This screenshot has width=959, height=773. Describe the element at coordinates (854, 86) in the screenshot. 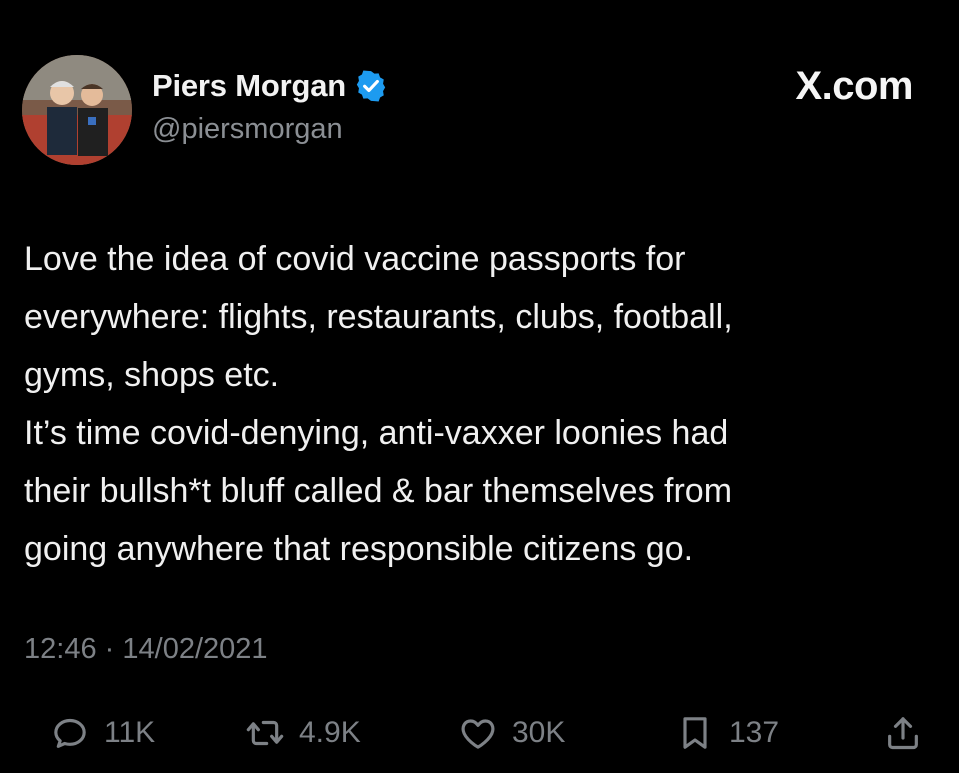

I see `brand-logo: X.com` at that location.